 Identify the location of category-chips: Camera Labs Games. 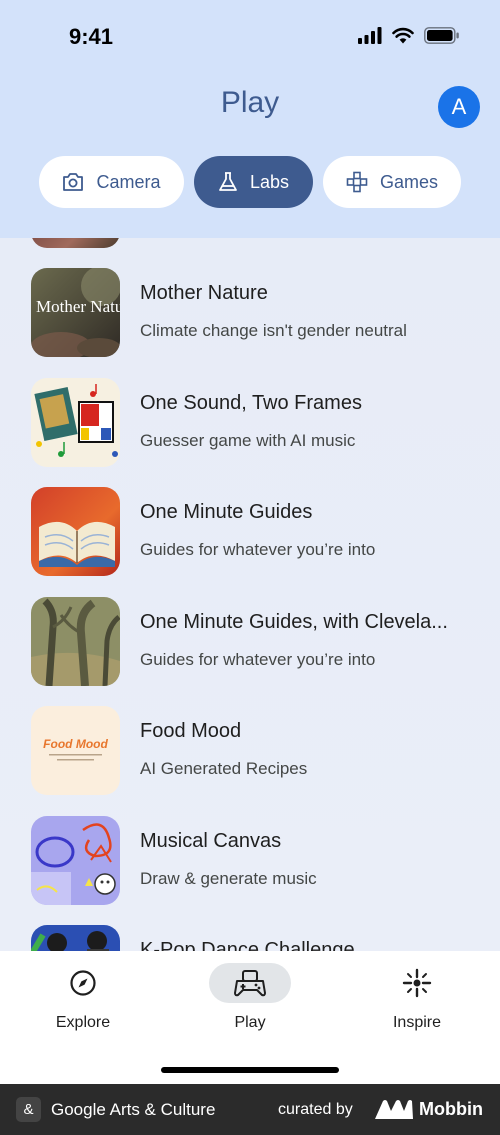
(250, 182).